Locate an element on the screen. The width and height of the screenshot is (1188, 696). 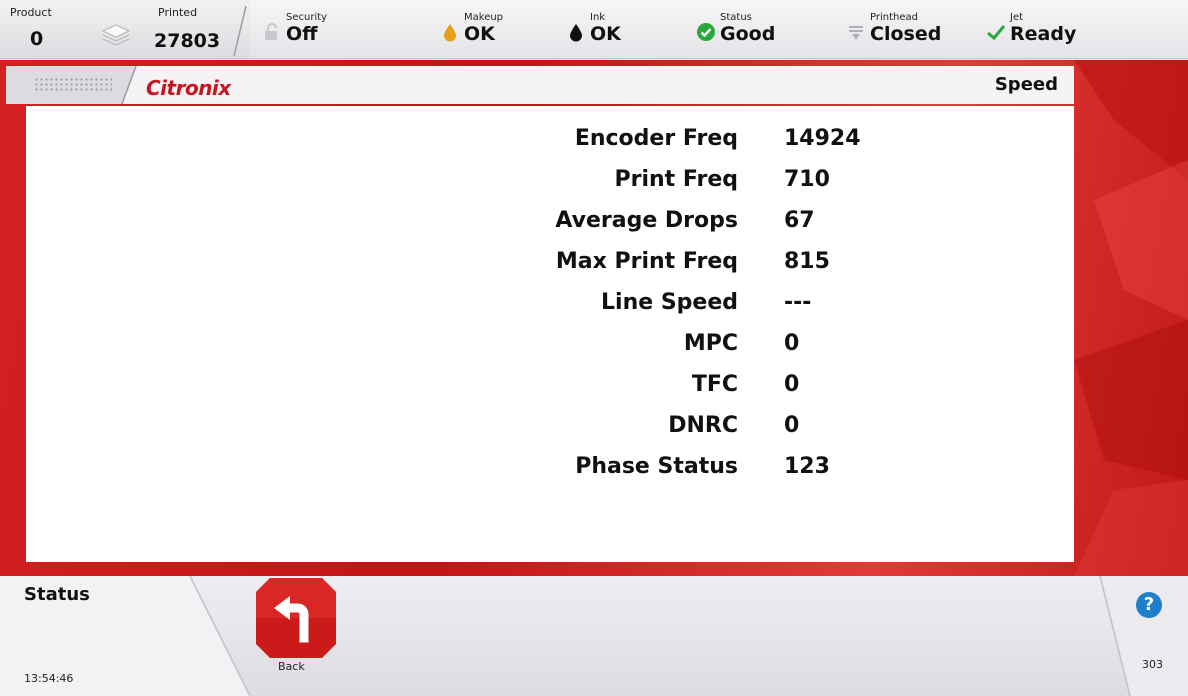
printhead-label: Printhead is located at coordinates (894, 17).